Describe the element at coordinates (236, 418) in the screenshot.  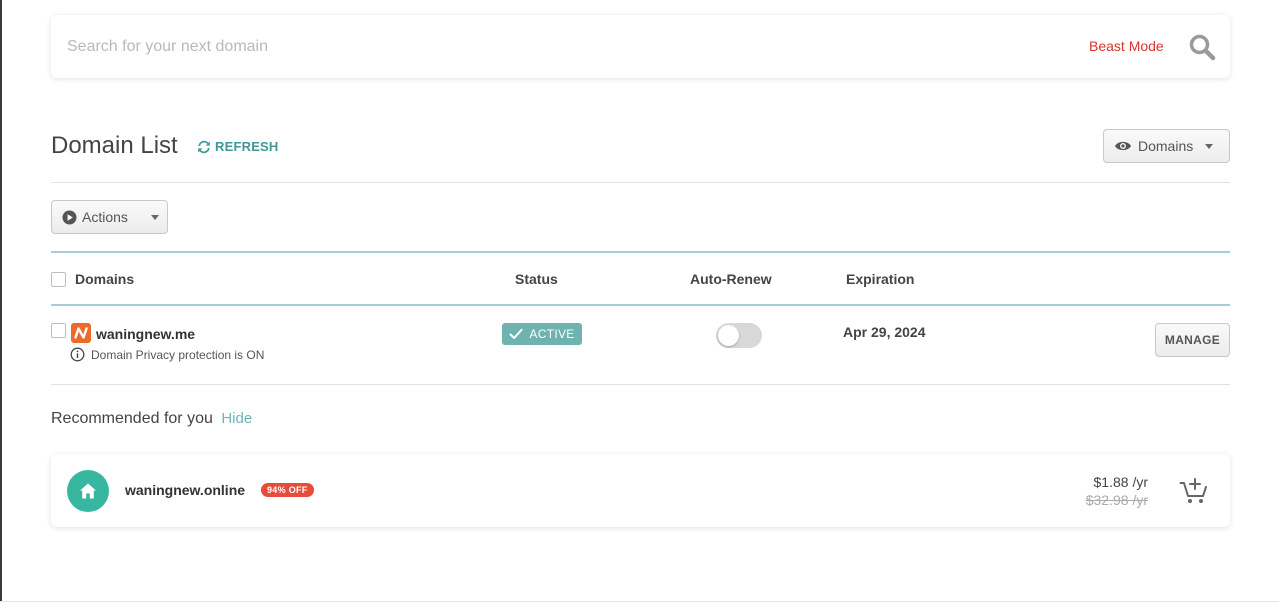
I see `hide-recommendations-link: Hide` at that location.